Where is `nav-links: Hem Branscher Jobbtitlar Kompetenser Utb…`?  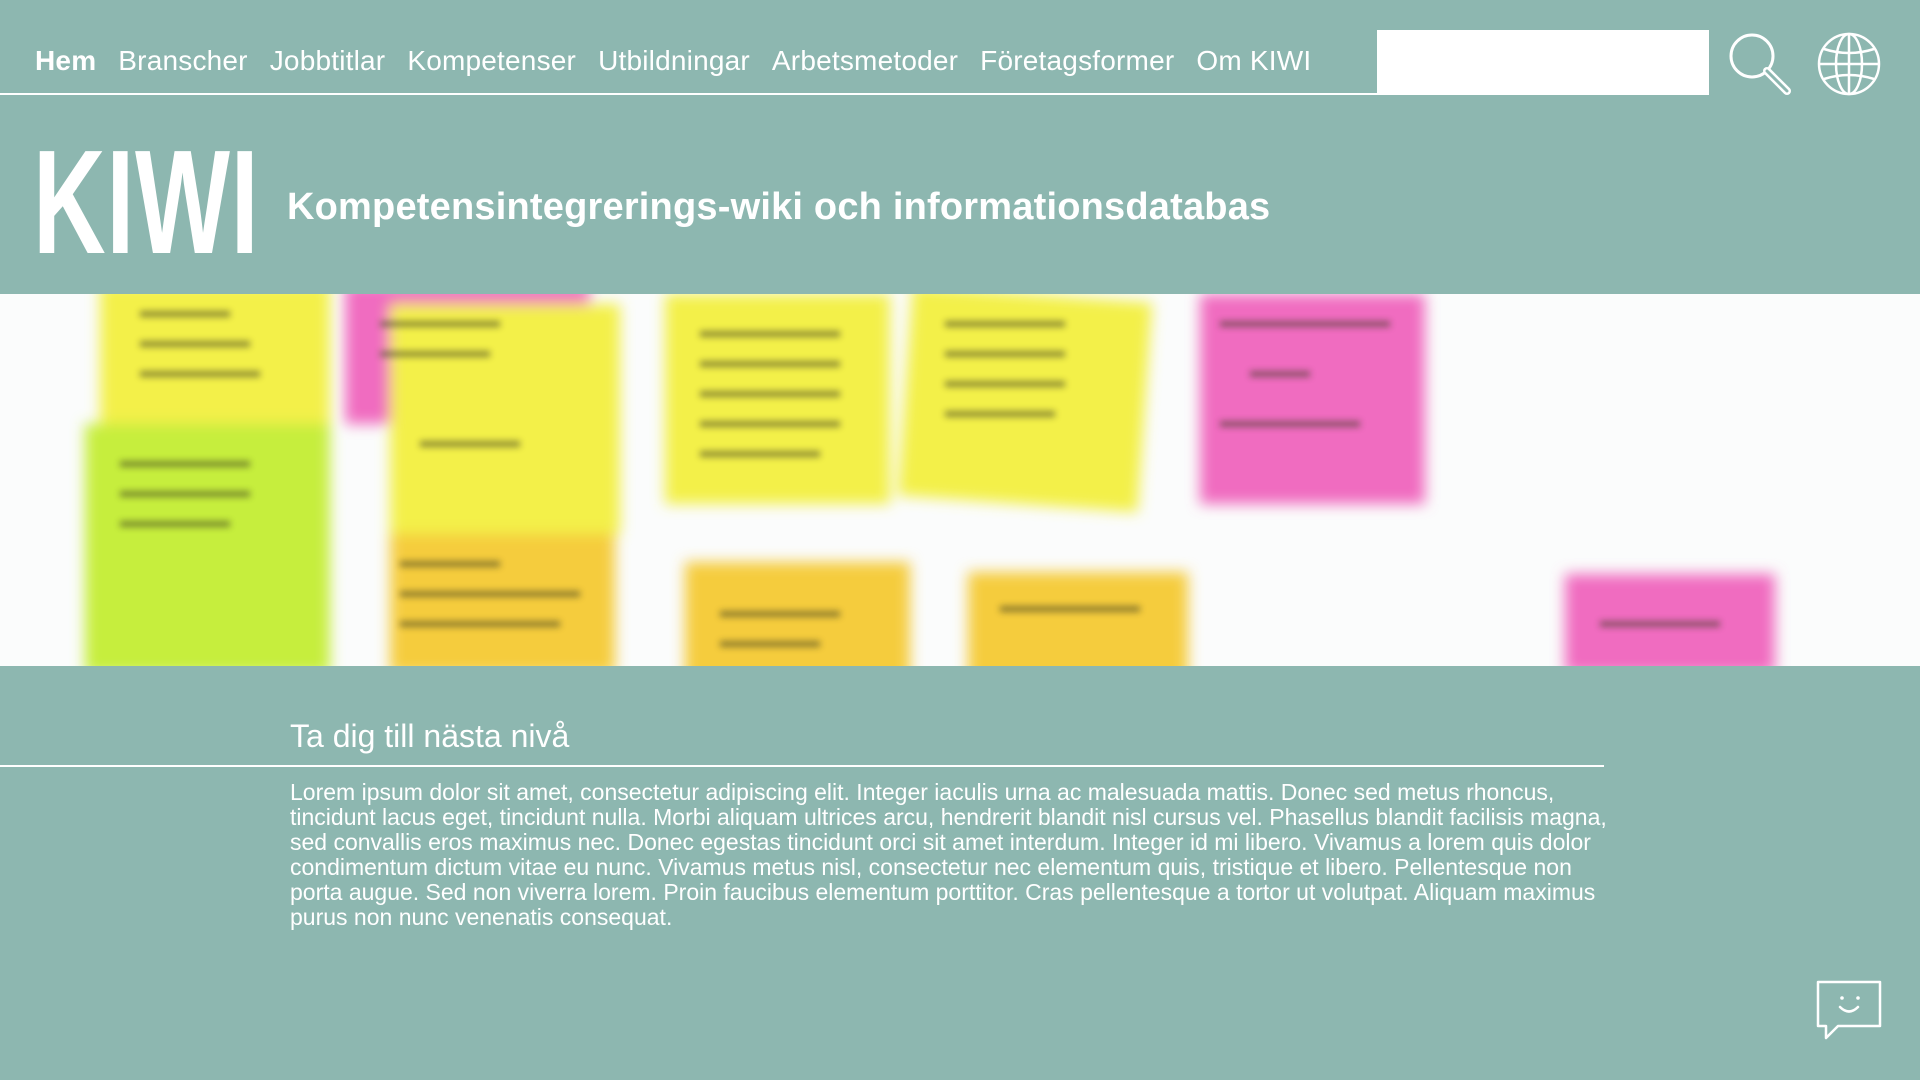 nav-links: Hem Branscher Jobbtitlar Kompetenser Utb… is located at coordinates (684, 61).